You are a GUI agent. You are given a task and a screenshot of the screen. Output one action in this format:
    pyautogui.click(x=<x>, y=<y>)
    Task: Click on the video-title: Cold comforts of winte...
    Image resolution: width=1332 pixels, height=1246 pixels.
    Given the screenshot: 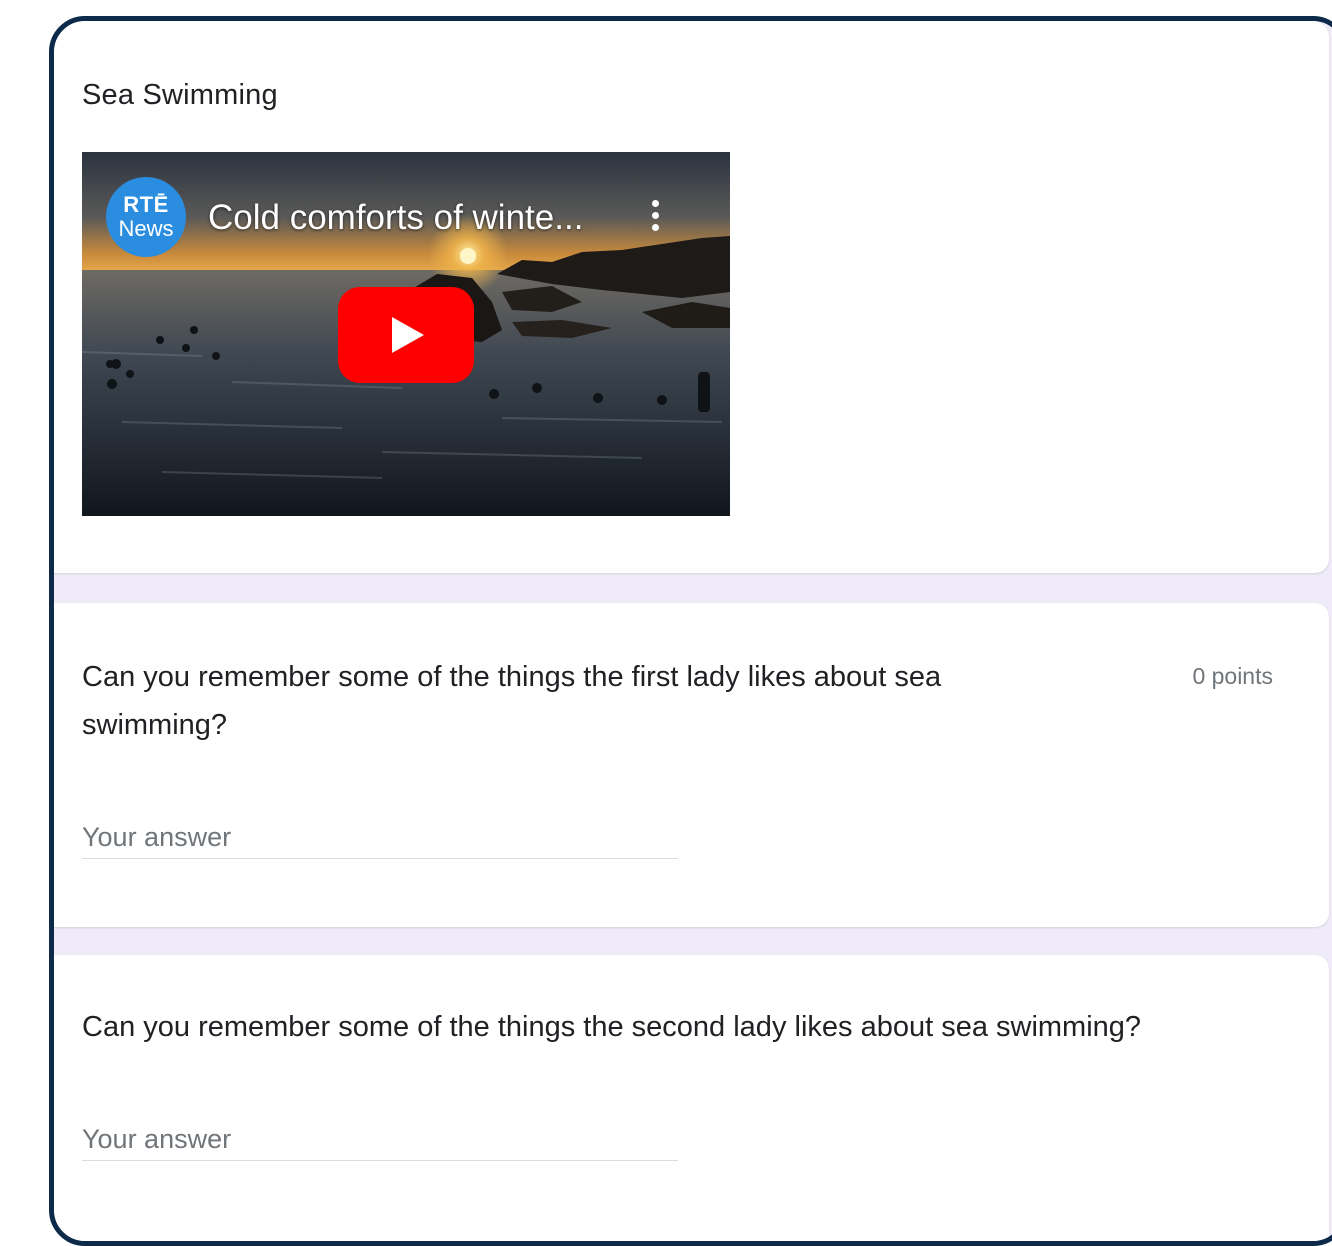 What is the action you would take?
    pyautogui.click(x=395, y=218)
    